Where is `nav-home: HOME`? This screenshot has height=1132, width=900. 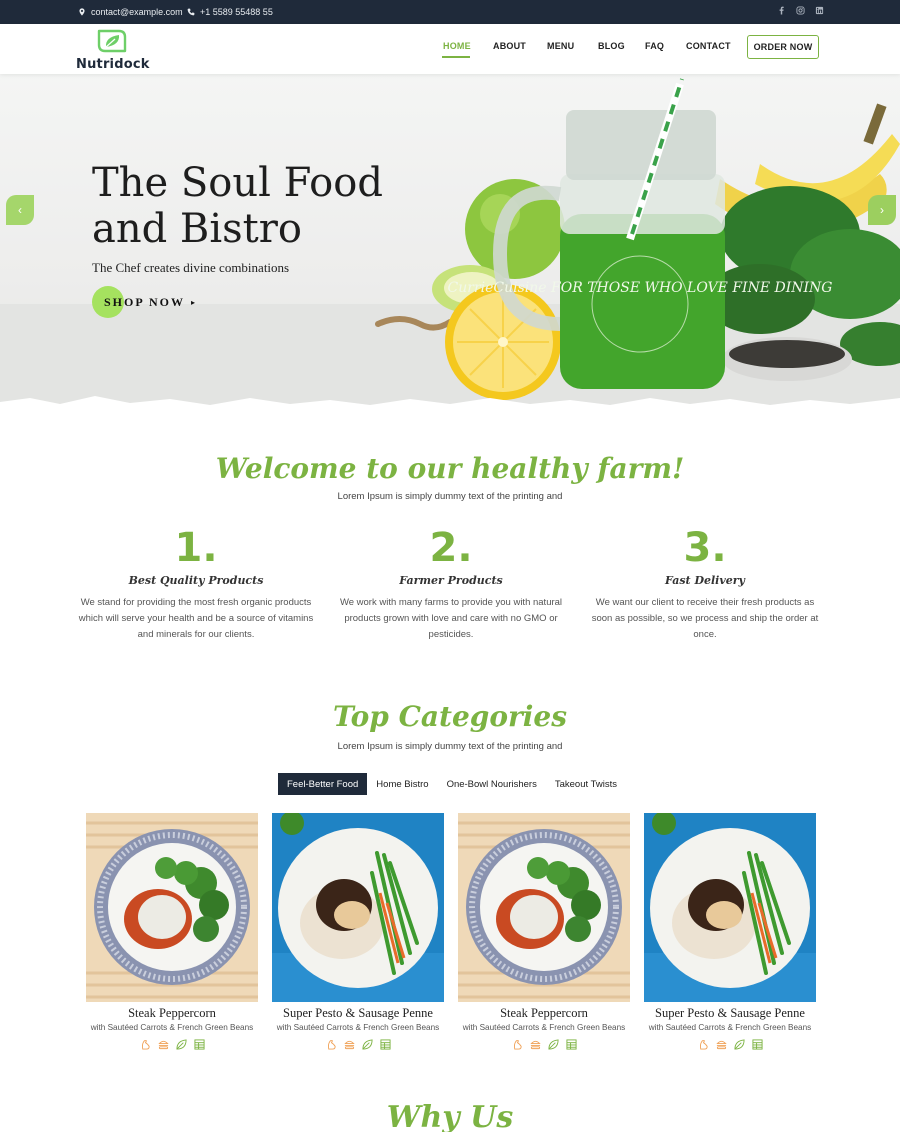
nav-home: HOME is located at coordinates (457, 46).